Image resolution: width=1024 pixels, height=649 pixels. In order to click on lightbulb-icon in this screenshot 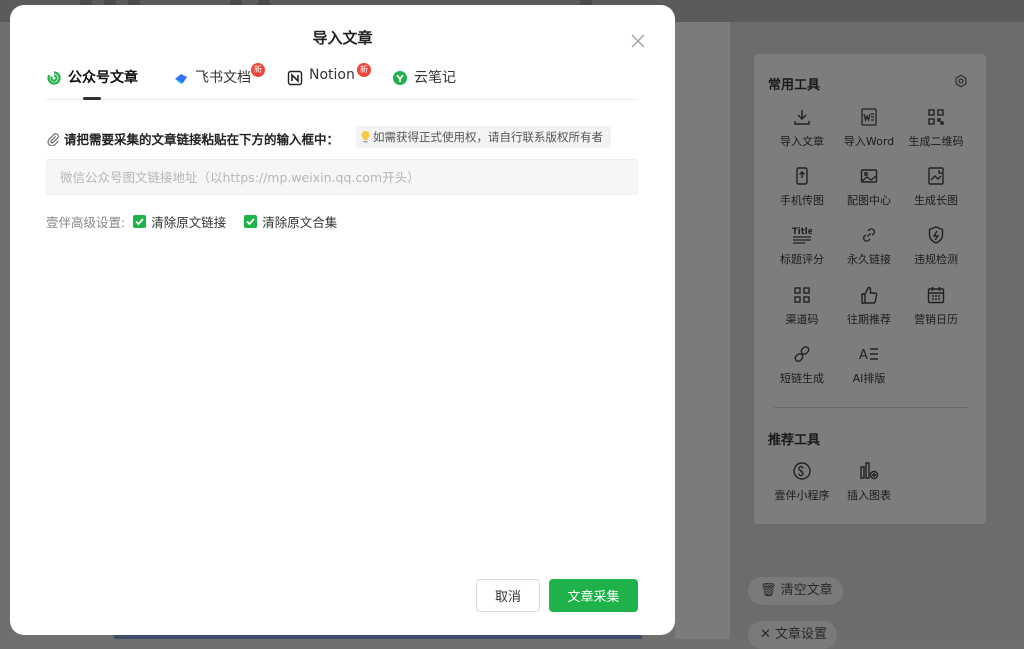, I will do `click(365, 136)`.